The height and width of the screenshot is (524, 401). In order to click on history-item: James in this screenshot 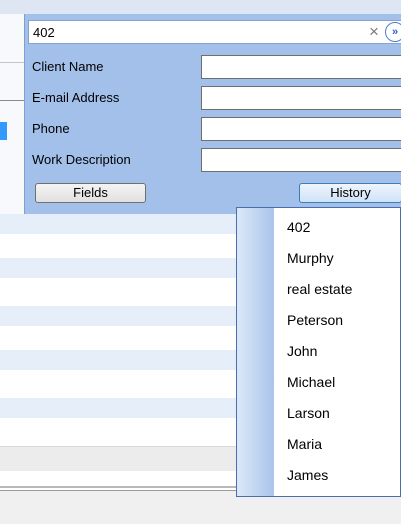, I will do `click(337, 475)`.